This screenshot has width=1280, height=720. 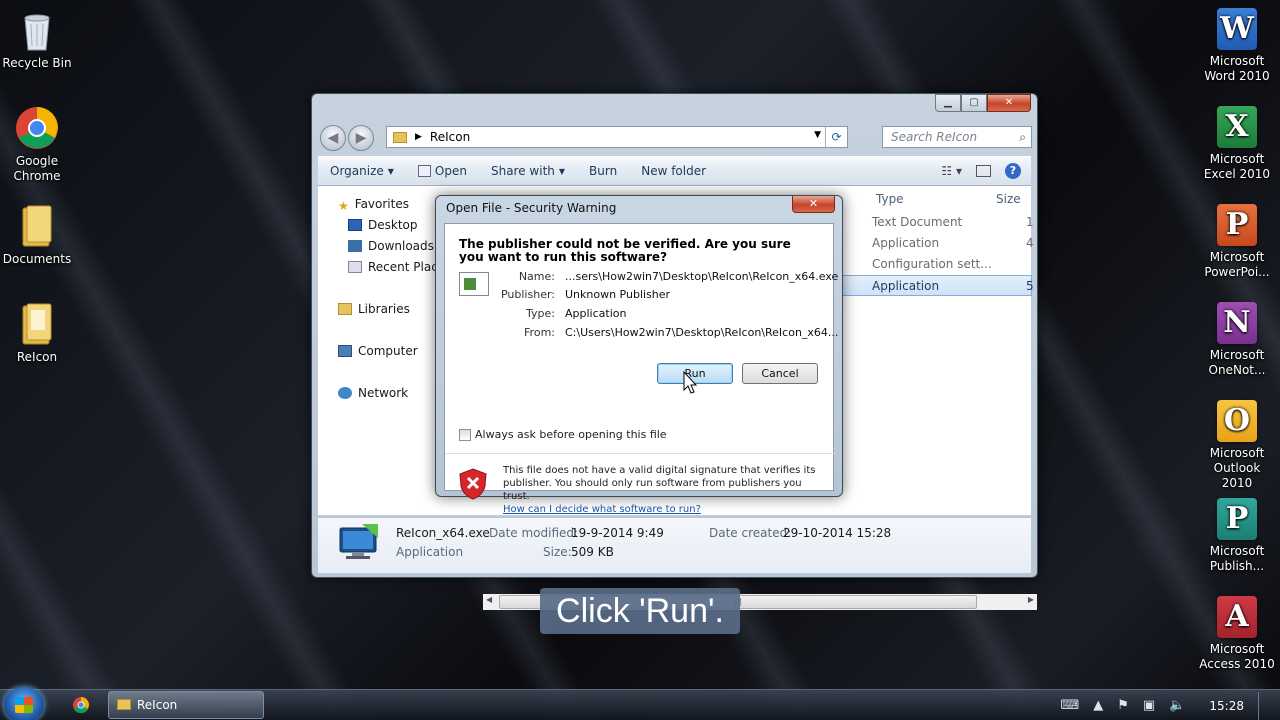 What do you see at coordinates (442, 171) in the screenshot?
I see `open-button: Open` at bounding box center [442, 171].